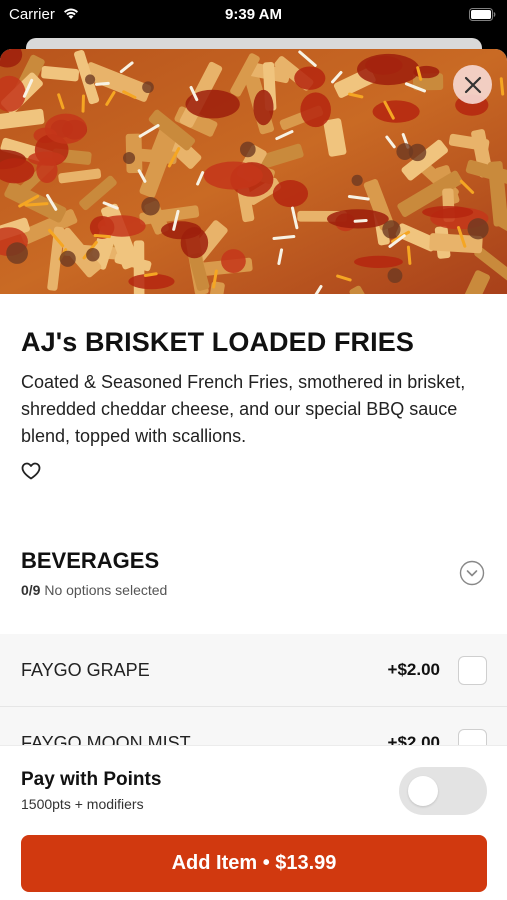  What do you see at coordinates (253, 670) in the screenshot?
I see `option-row: FAYGO GRAPE +$2.00` at bounding box center [253, 670].